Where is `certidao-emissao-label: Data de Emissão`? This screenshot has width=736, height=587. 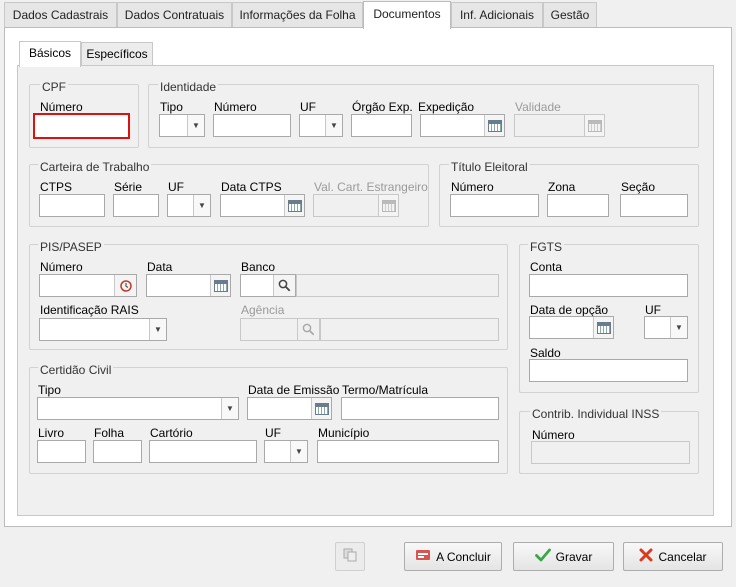
certidao-emissao-label: Data de Emissão is located at coordinates (294, 390).